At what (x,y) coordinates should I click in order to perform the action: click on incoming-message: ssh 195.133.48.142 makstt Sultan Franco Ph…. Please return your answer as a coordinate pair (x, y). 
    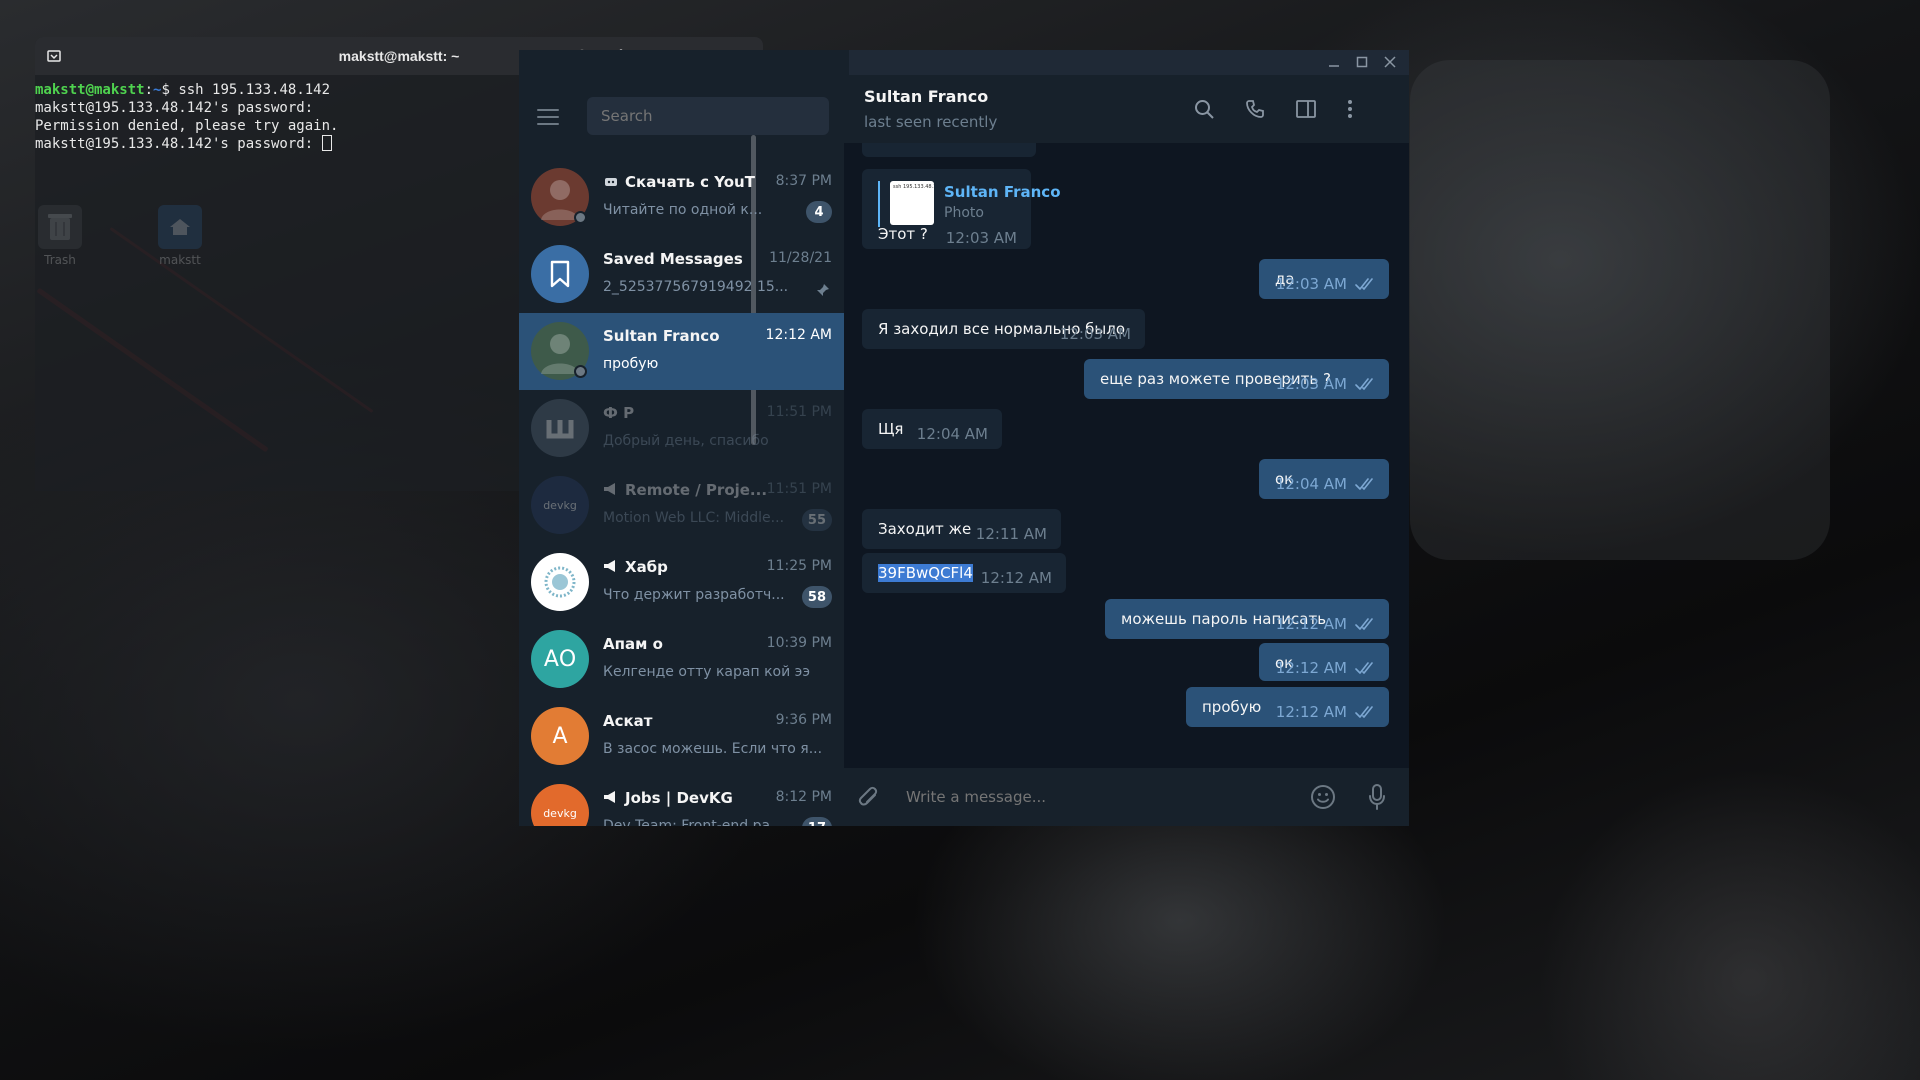
    Looking at the image, I should click on (961, 209).